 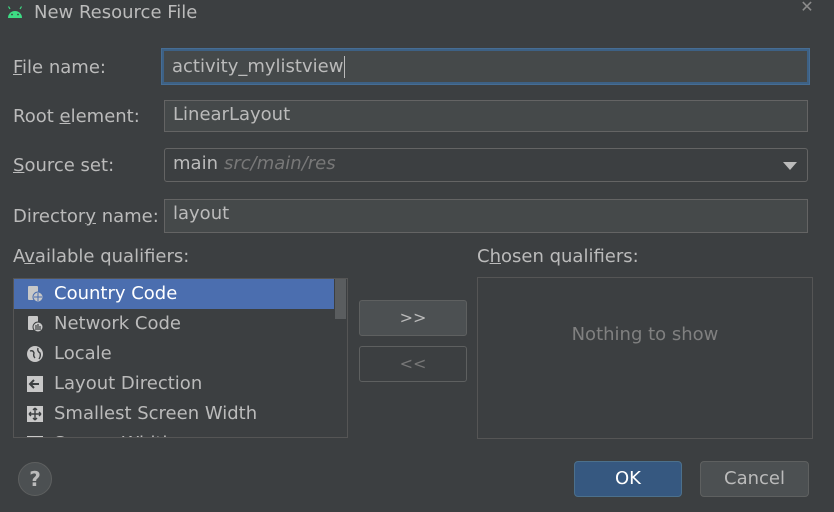 I want to click on file-name-label: File name:, so click(x=59, y=67).